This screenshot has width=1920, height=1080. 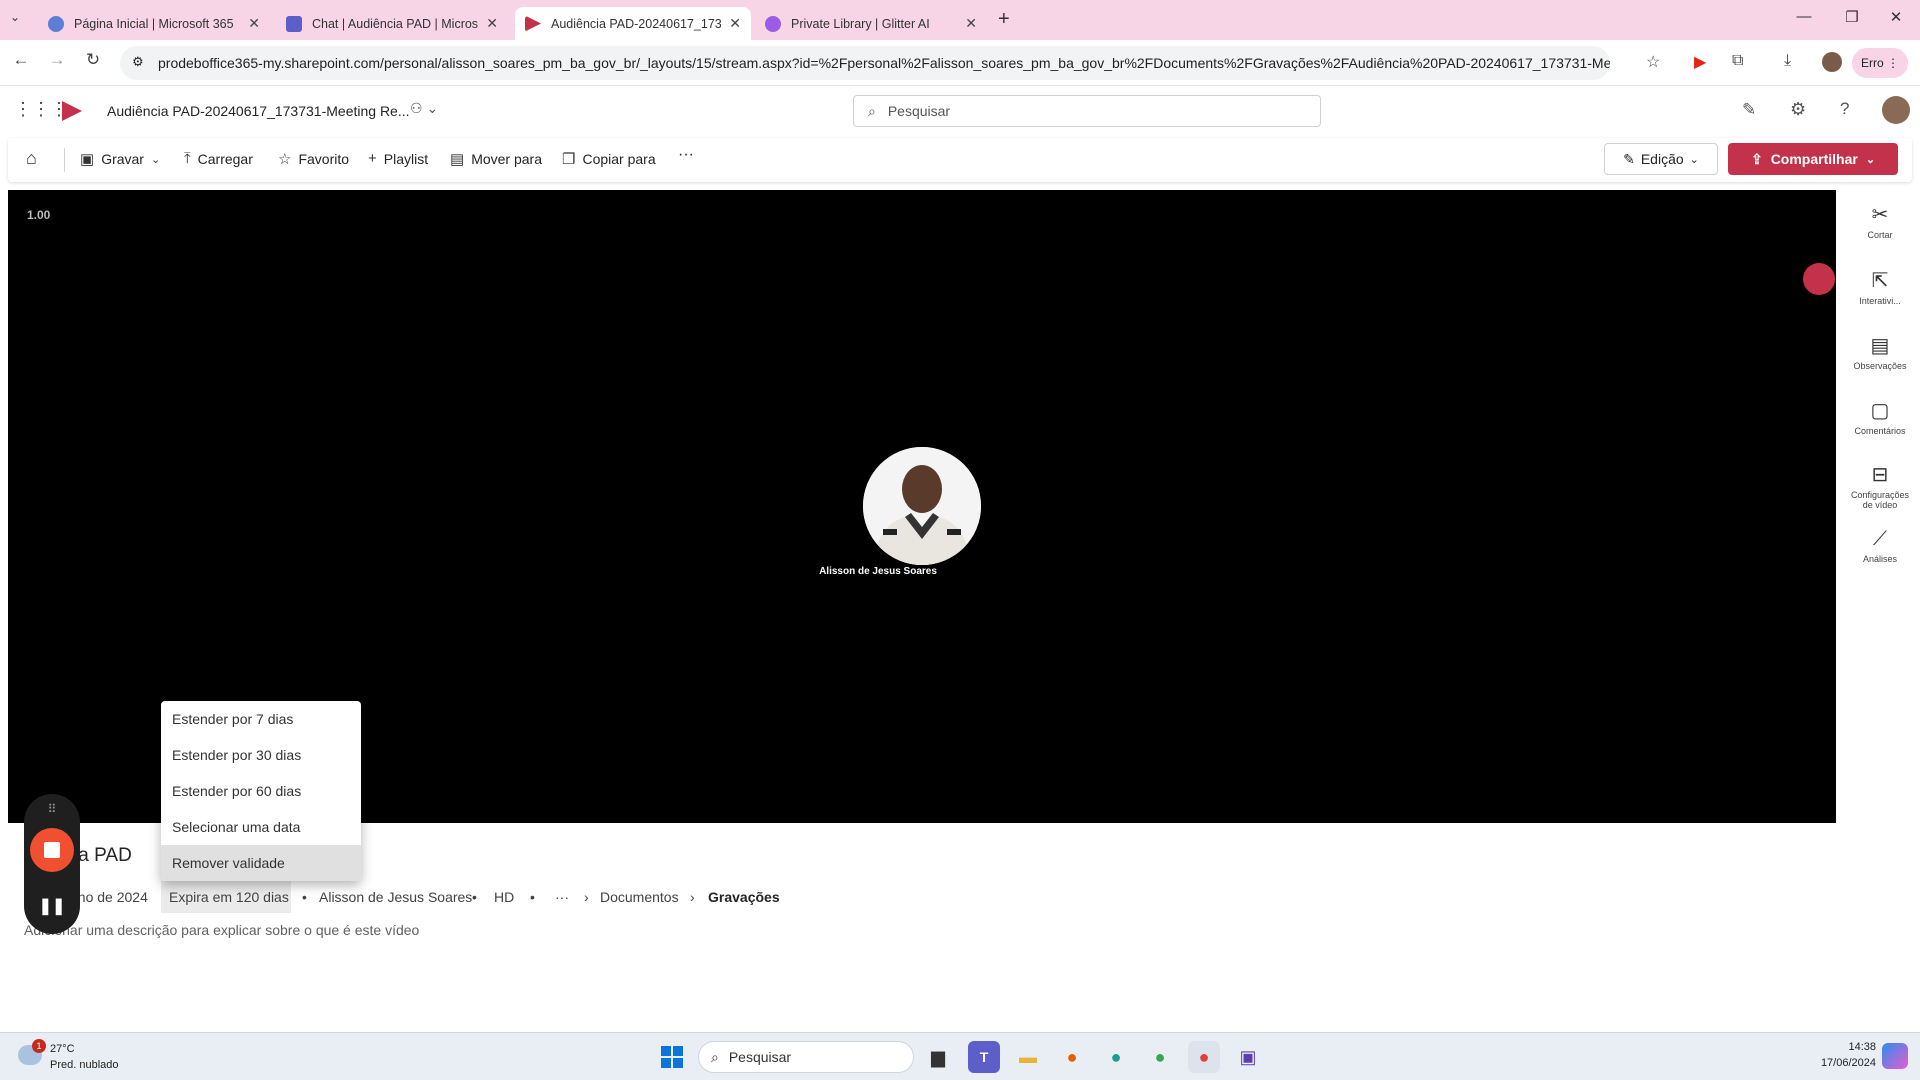 I want to click on user-avatar, so click(x=1896, y=110).